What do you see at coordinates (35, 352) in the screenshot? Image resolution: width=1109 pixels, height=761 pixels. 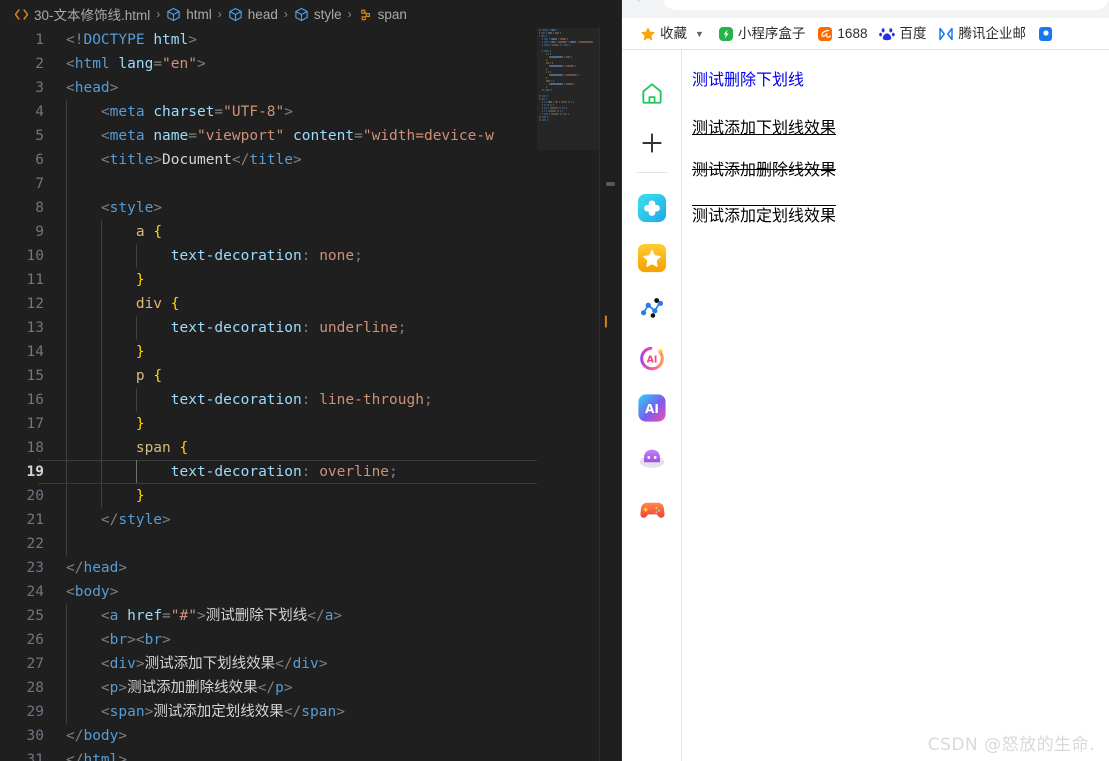 I see `line-number: 14` at bounding box center [35, 352].